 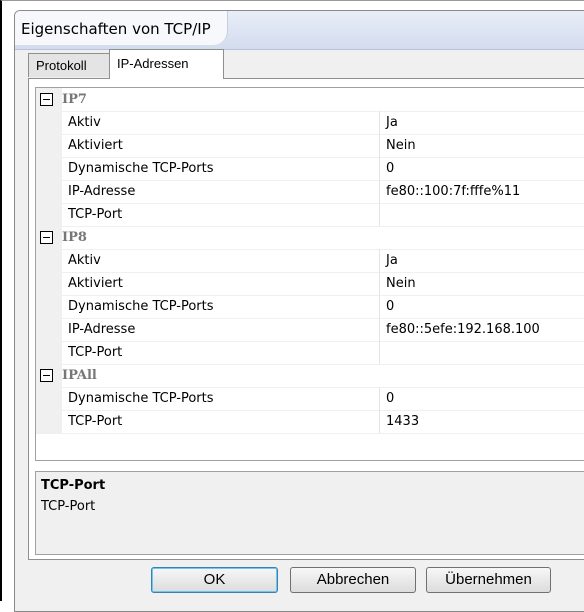 I want to click on category-row: IP8, so click(x=310, y=238).